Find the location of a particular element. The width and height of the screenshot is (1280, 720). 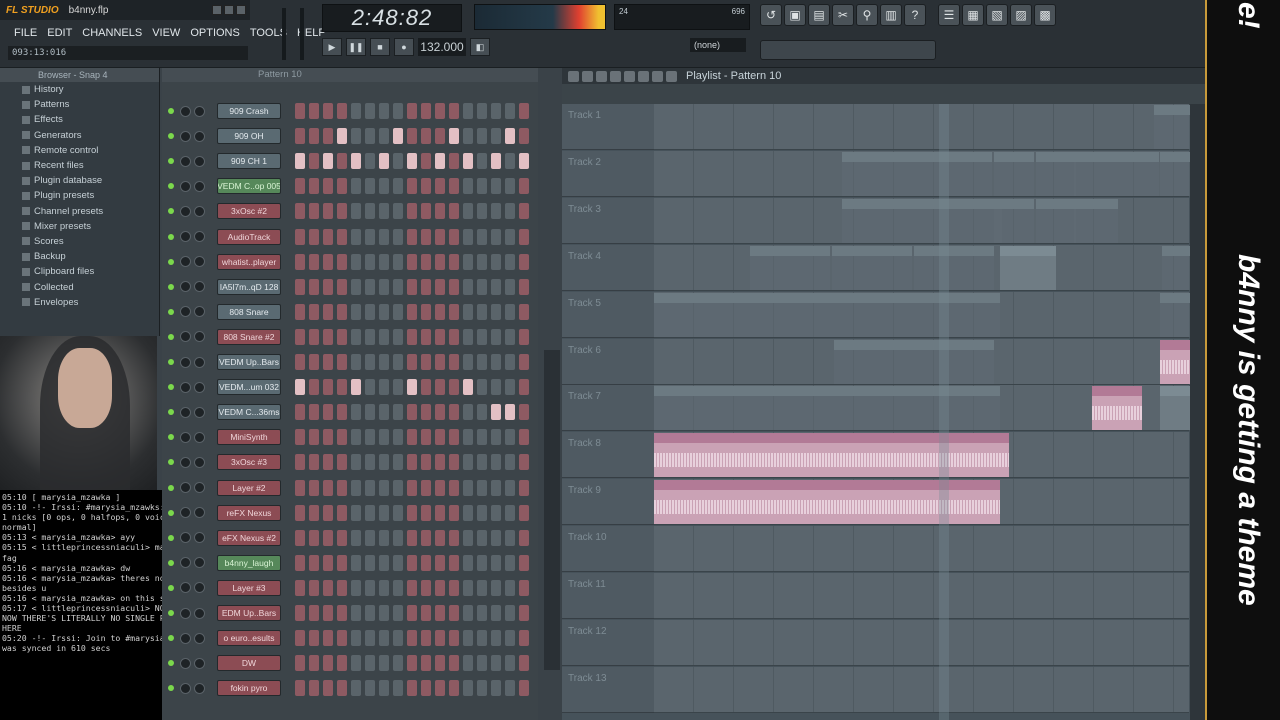

channel-name-button: fokin pyro is located at coordinates (249, 688).